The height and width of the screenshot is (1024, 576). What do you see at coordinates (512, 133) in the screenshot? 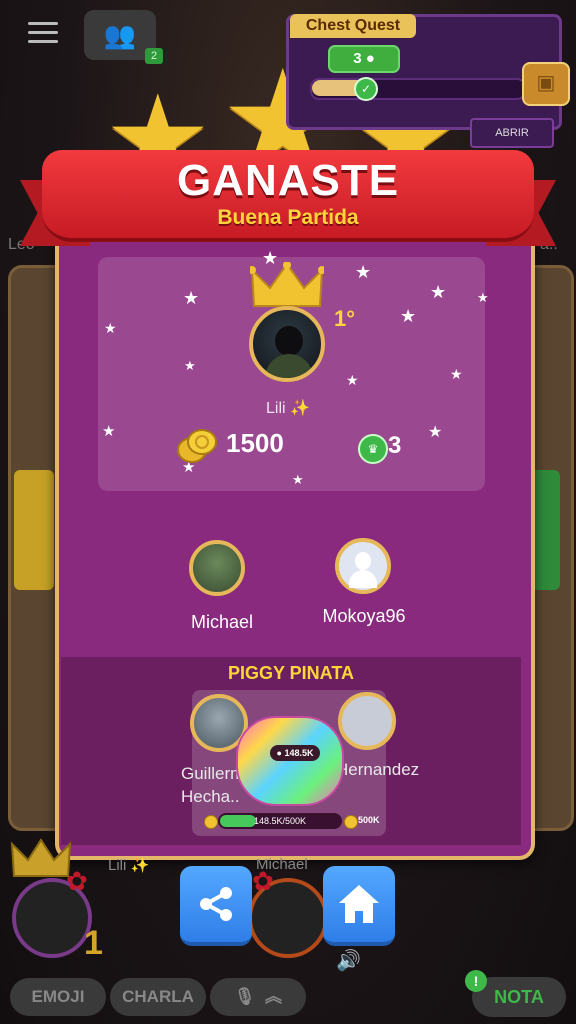
I see `open-chest-button: ABRIR` at bounding box center [512, 133].